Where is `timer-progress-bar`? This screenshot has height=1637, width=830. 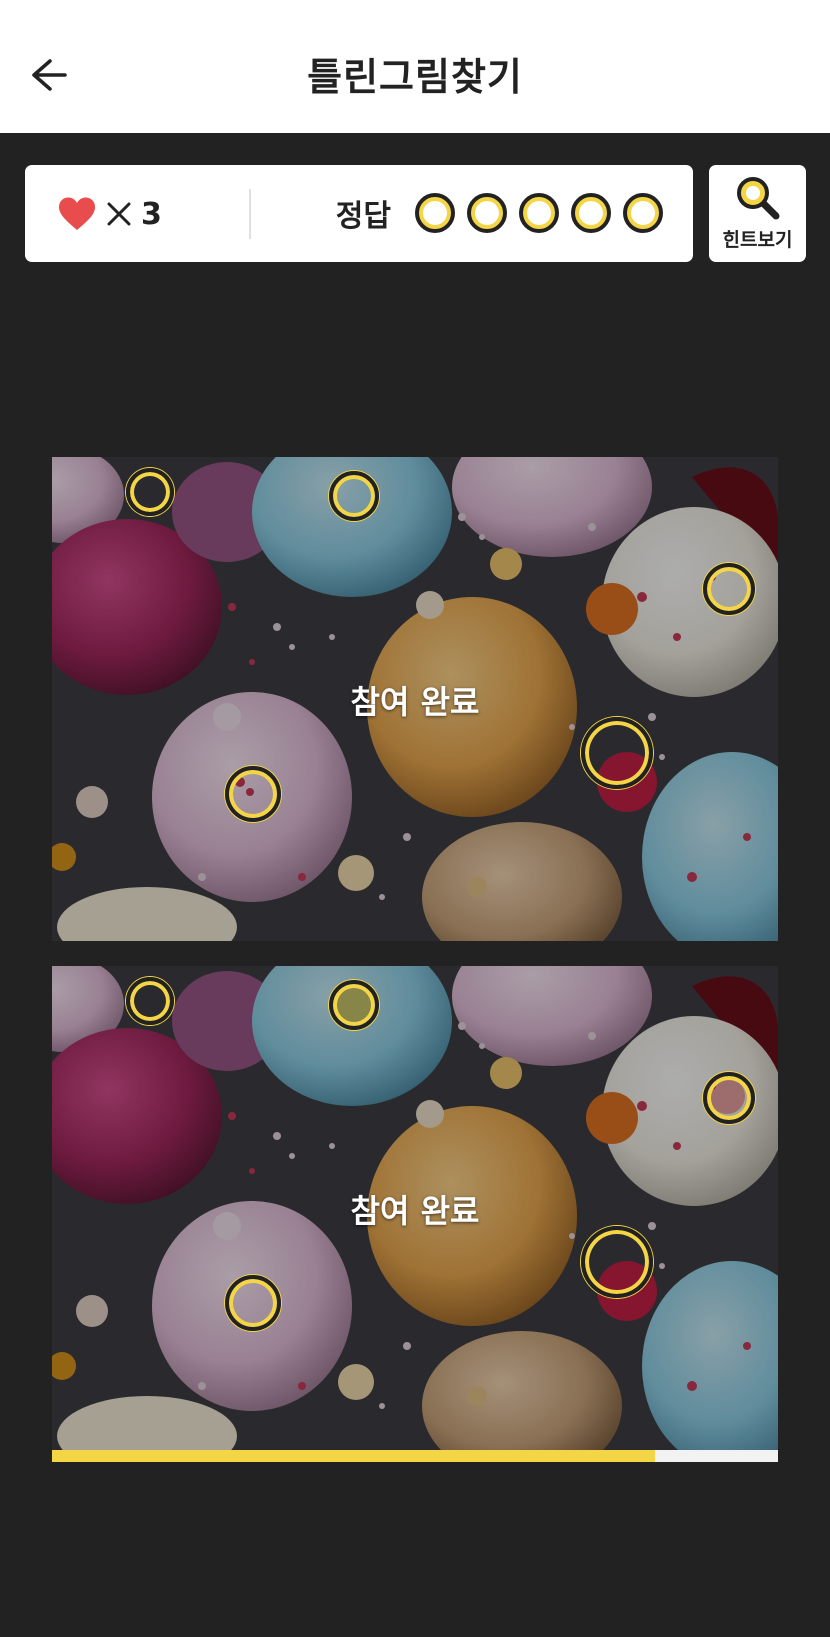 timer-progress-bar is located at coordinates (415, 1456).